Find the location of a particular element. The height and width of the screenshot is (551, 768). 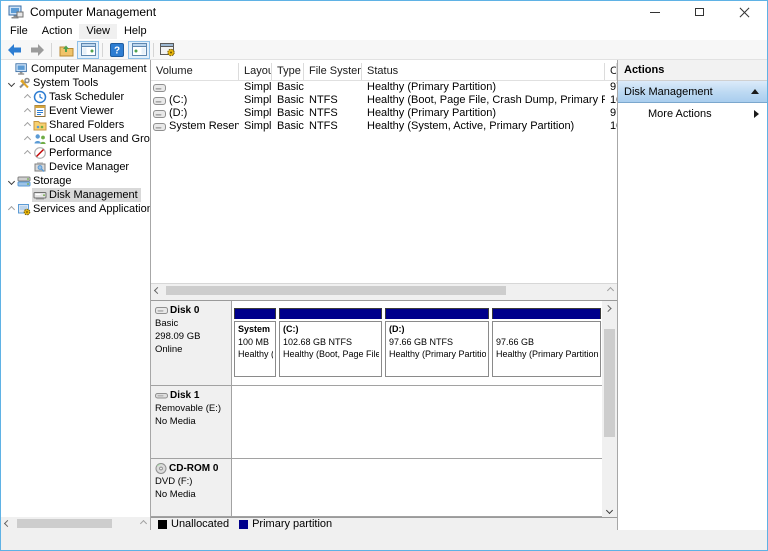

removable-disk-icon is located at coordinates (161, 396).